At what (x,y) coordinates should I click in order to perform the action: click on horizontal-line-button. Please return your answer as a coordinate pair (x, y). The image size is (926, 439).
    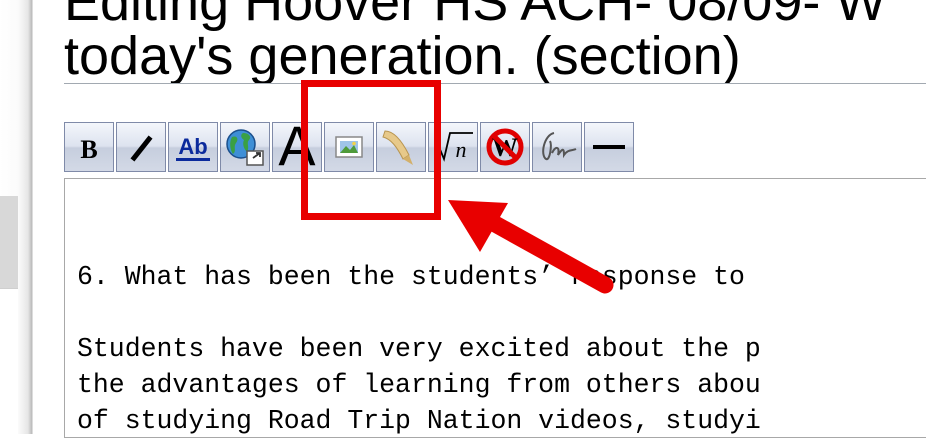
    Looking at the image, I should click on (609, 147).